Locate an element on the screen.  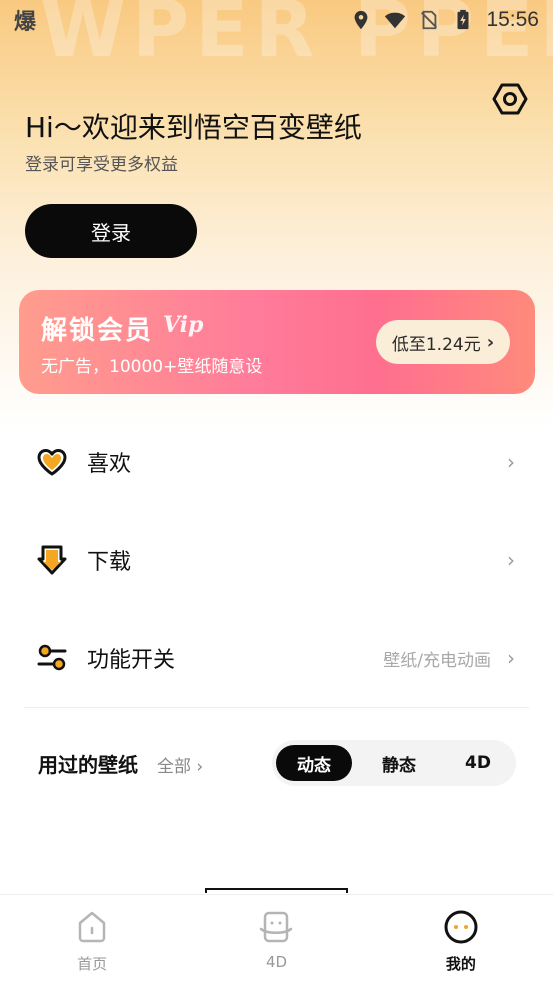
tab-static: 静态 is located at coordinates (399, 763).